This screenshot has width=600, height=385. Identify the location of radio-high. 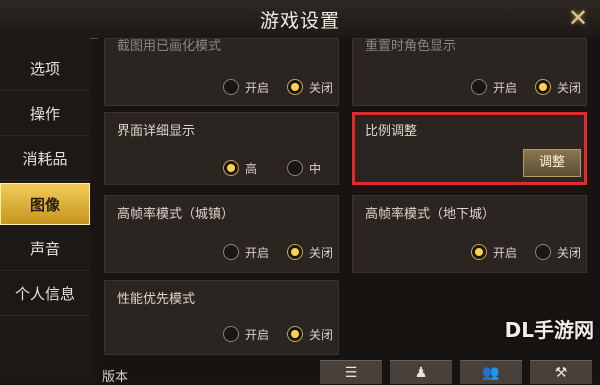
(231, 168).